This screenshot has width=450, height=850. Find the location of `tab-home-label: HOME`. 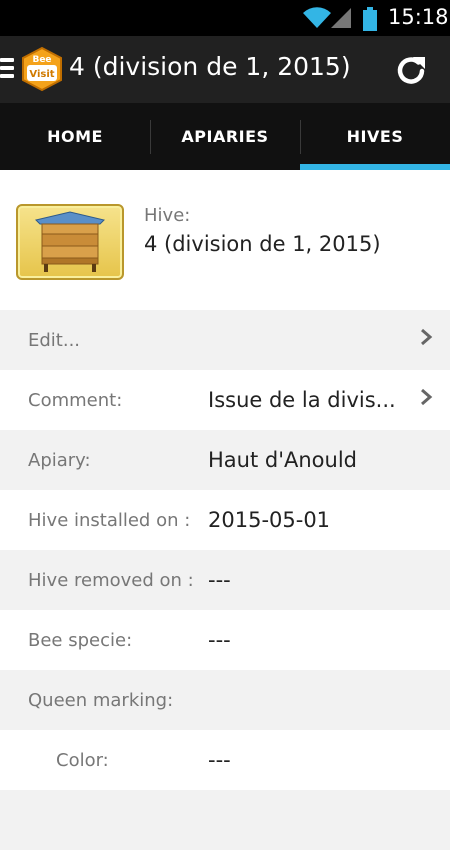

tab-home-label: HOME is located at coordinates (75, 136).